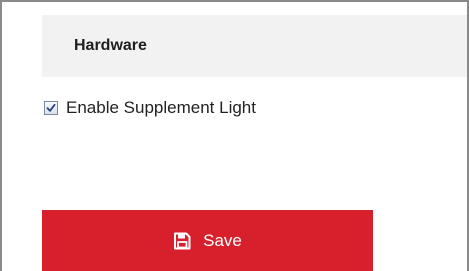  What do you see at coordinates (182, 241) in the screenshot?
I see `floppy-disk-icon` at bounding box center [182, 241].